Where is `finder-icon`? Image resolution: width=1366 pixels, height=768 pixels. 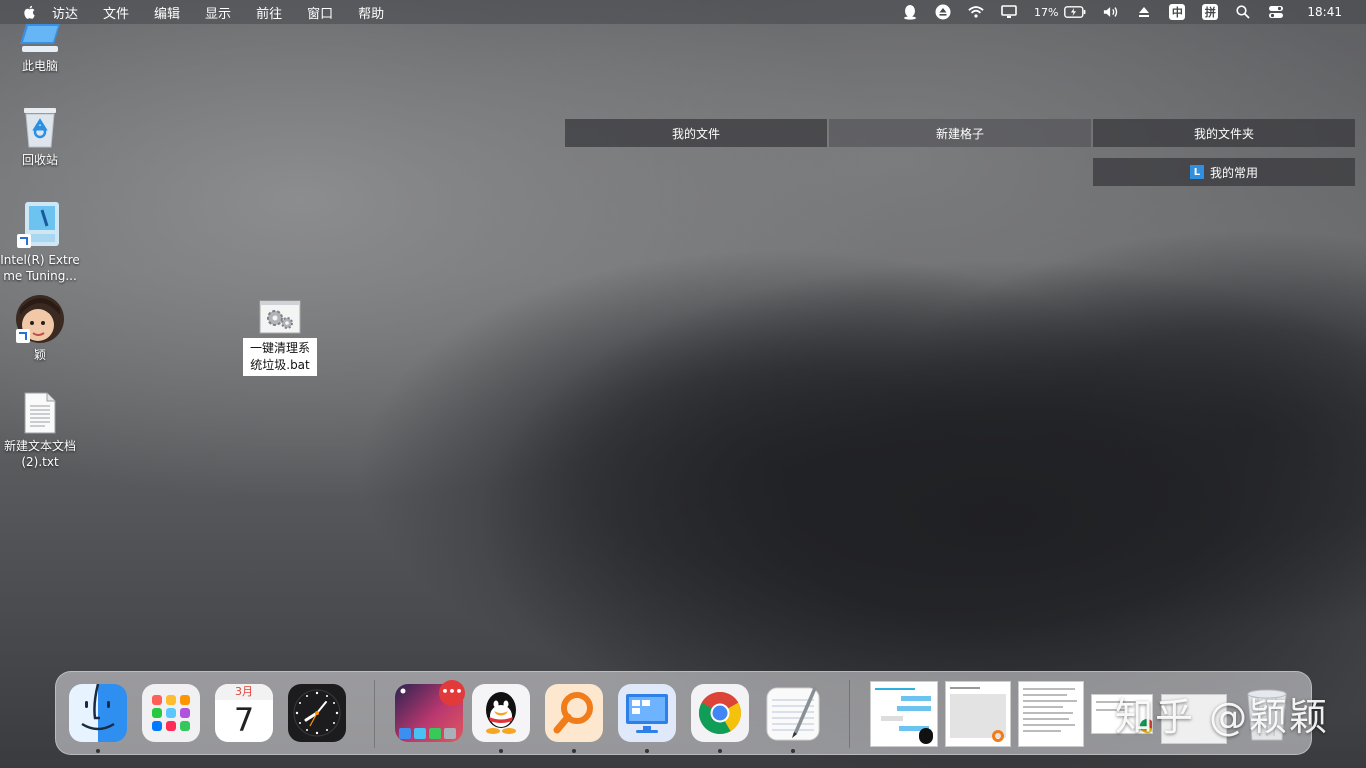 finder-icon is located at coordinates (98, 712).